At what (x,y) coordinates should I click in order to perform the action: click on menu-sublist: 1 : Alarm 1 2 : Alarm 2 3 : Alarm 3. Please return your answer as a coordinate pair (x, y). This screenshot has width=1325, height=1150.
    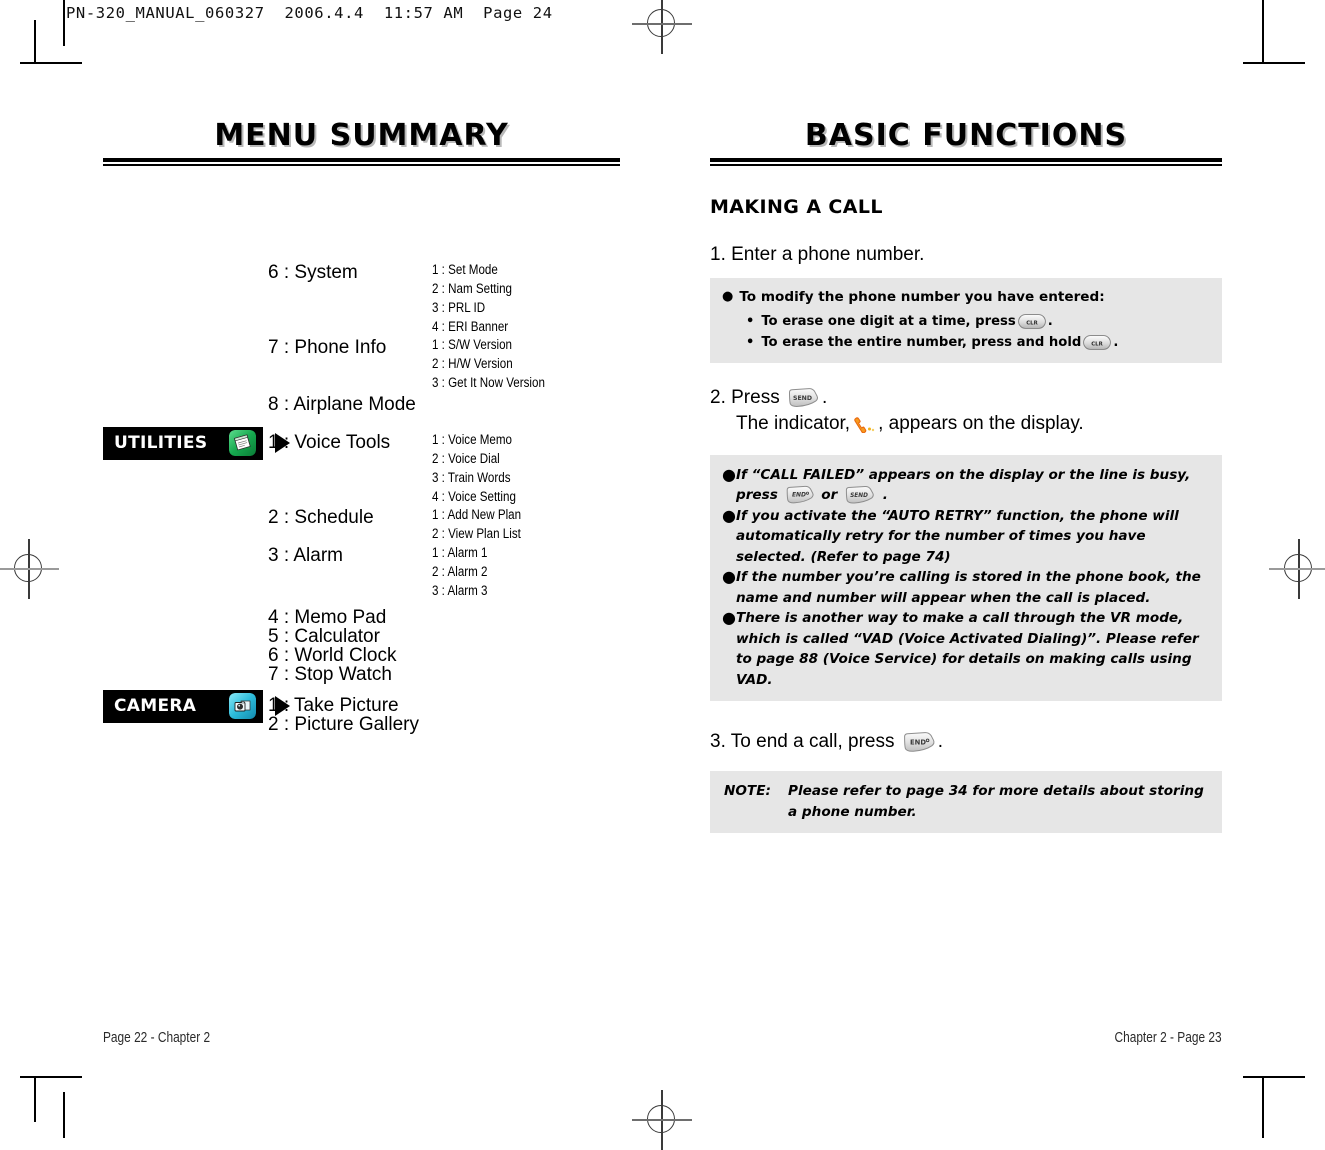
    Looking at the image, I should click on (459, 571).